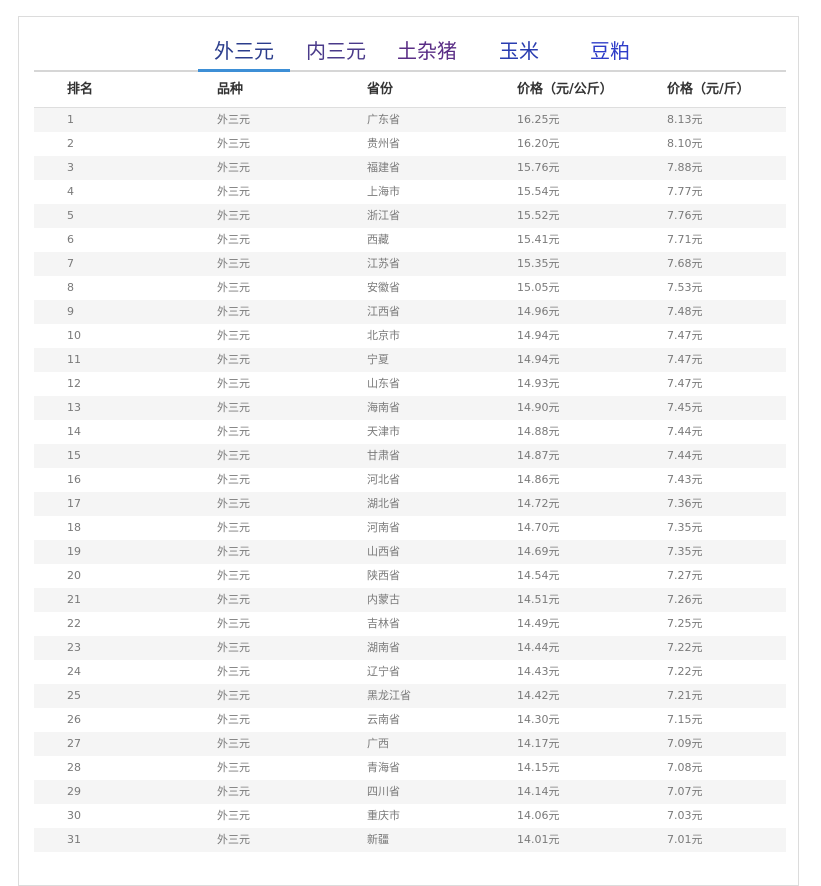 The height and width of the screenshot is (886, 821). What do you see at coordinates (538, 167) in the screenshot?
I see `price-kg-cell: 15.76元` at bounding box center [538, 167].